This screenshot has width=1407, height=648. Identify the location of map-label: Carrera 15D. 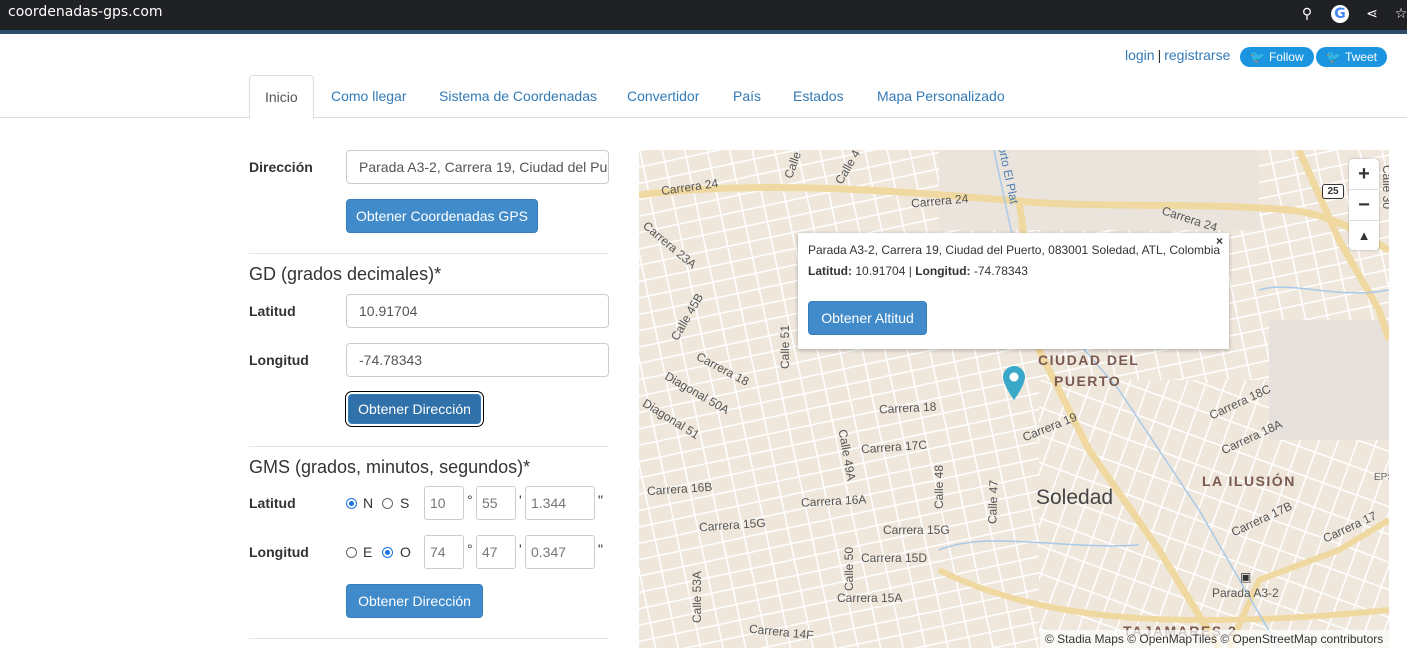
(894, 558).